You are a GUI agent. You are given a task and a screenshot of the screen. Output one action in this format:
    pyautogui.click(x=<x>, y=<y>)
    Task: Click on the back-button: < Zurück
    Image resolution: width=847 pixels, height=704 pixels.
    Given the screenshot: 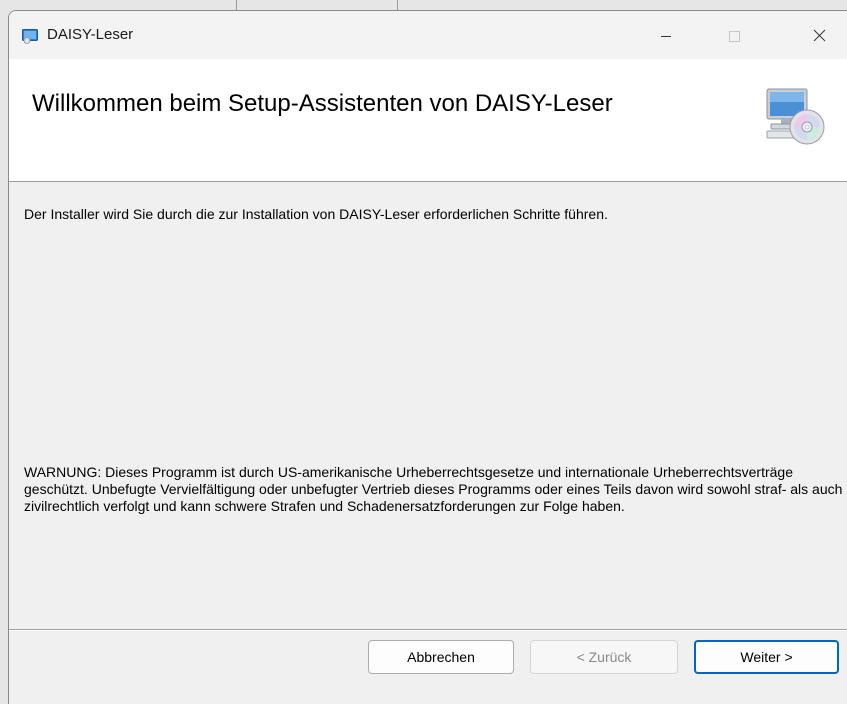 What is the action you would take?
    pyautogui.click(x=604, y=657)
    